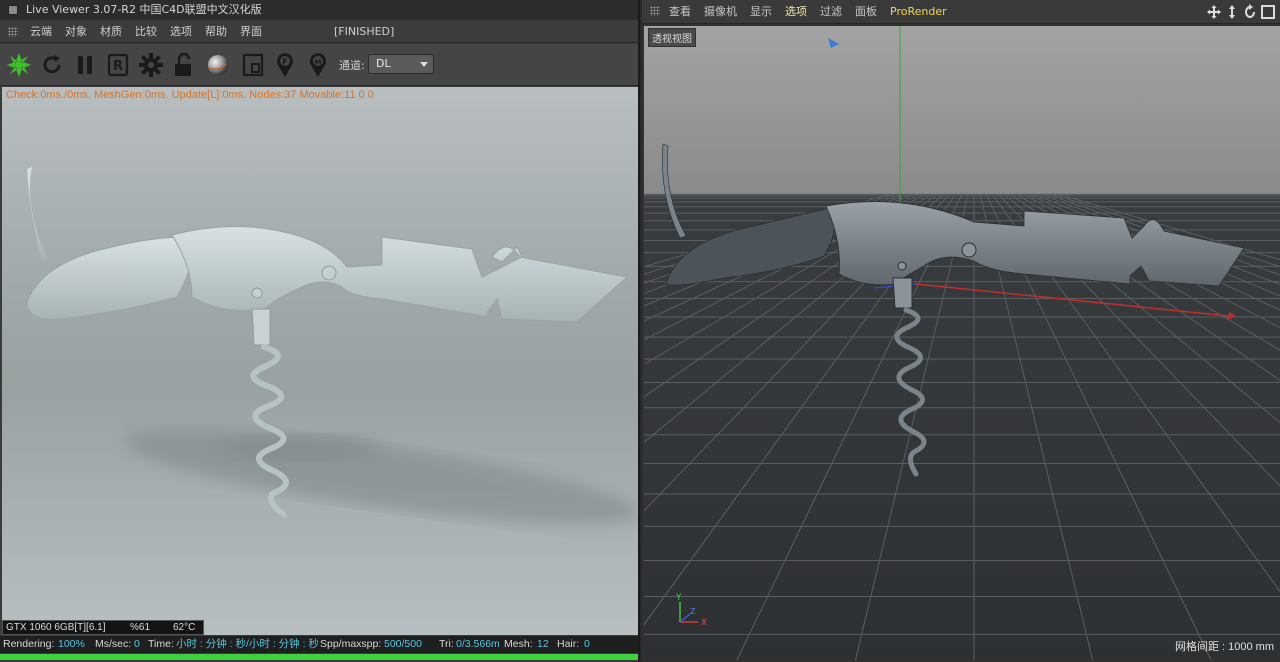 Image resolution: width=1280 pixels, height=662 pixels. Describe the element at coordinates (678, 598) in the screenshot. I see `axis-y-label: Y` at that location.